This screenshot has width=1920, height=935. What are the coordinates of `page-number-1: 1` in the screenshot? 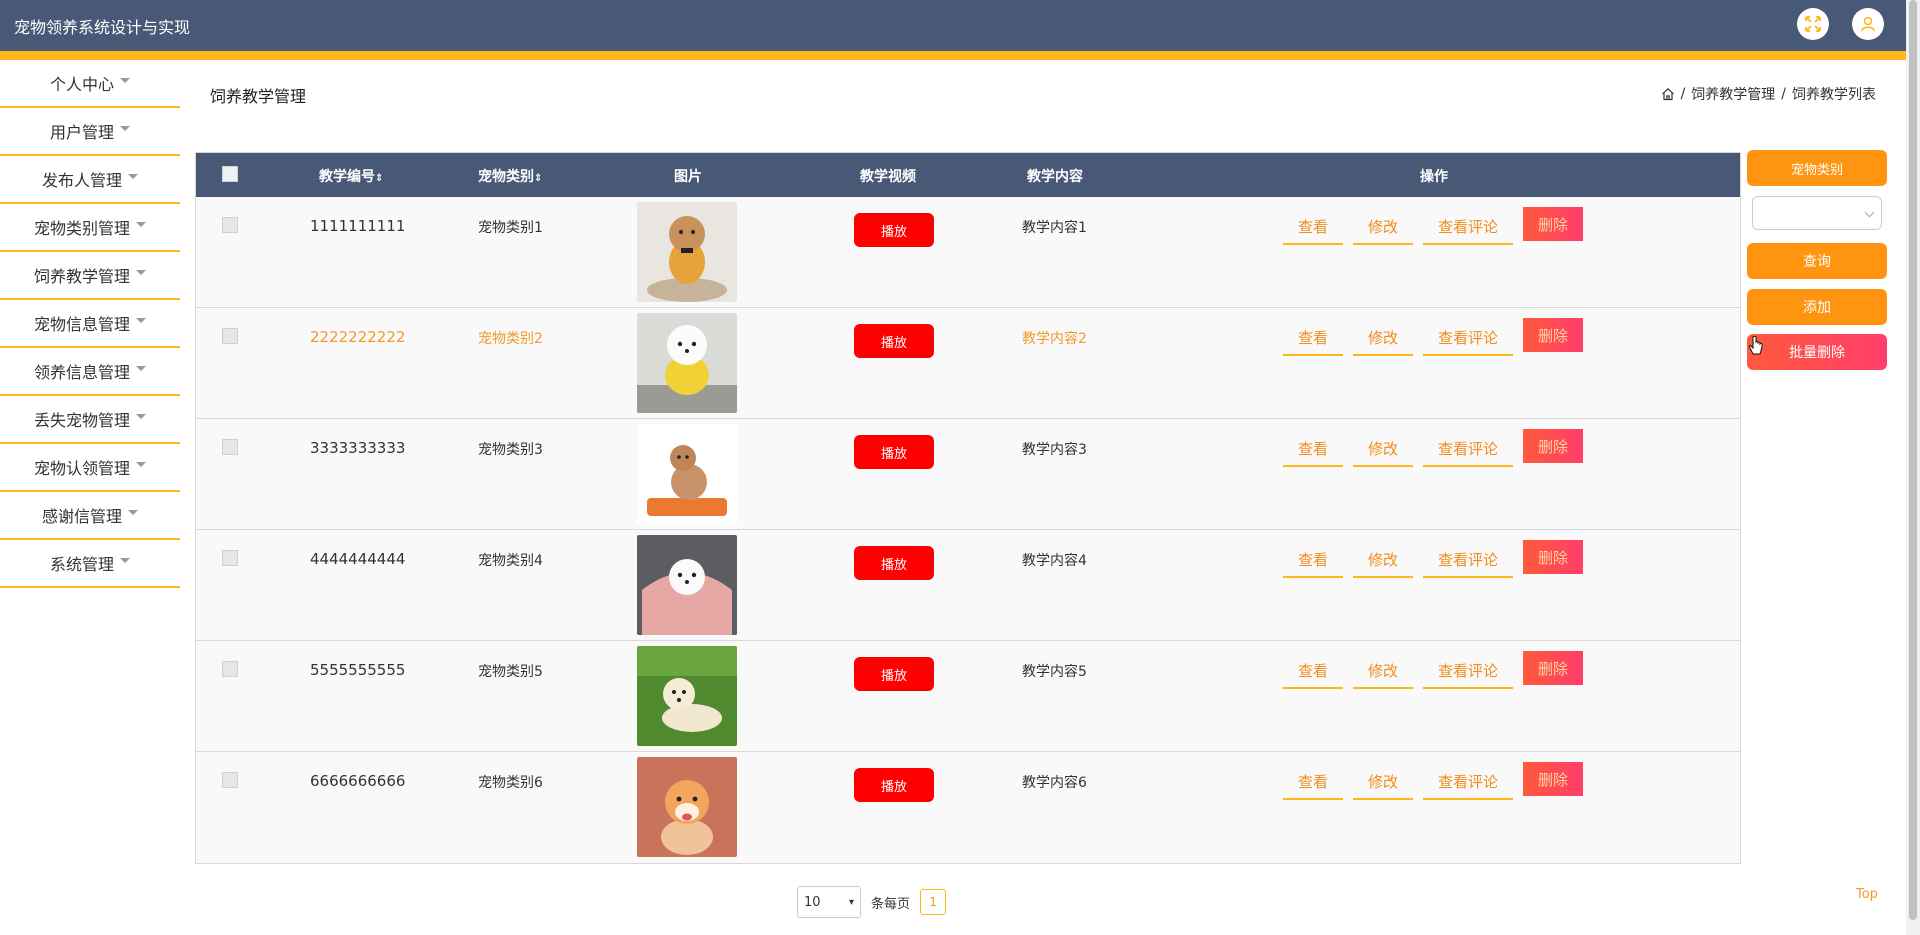 It's located at (933, 902).